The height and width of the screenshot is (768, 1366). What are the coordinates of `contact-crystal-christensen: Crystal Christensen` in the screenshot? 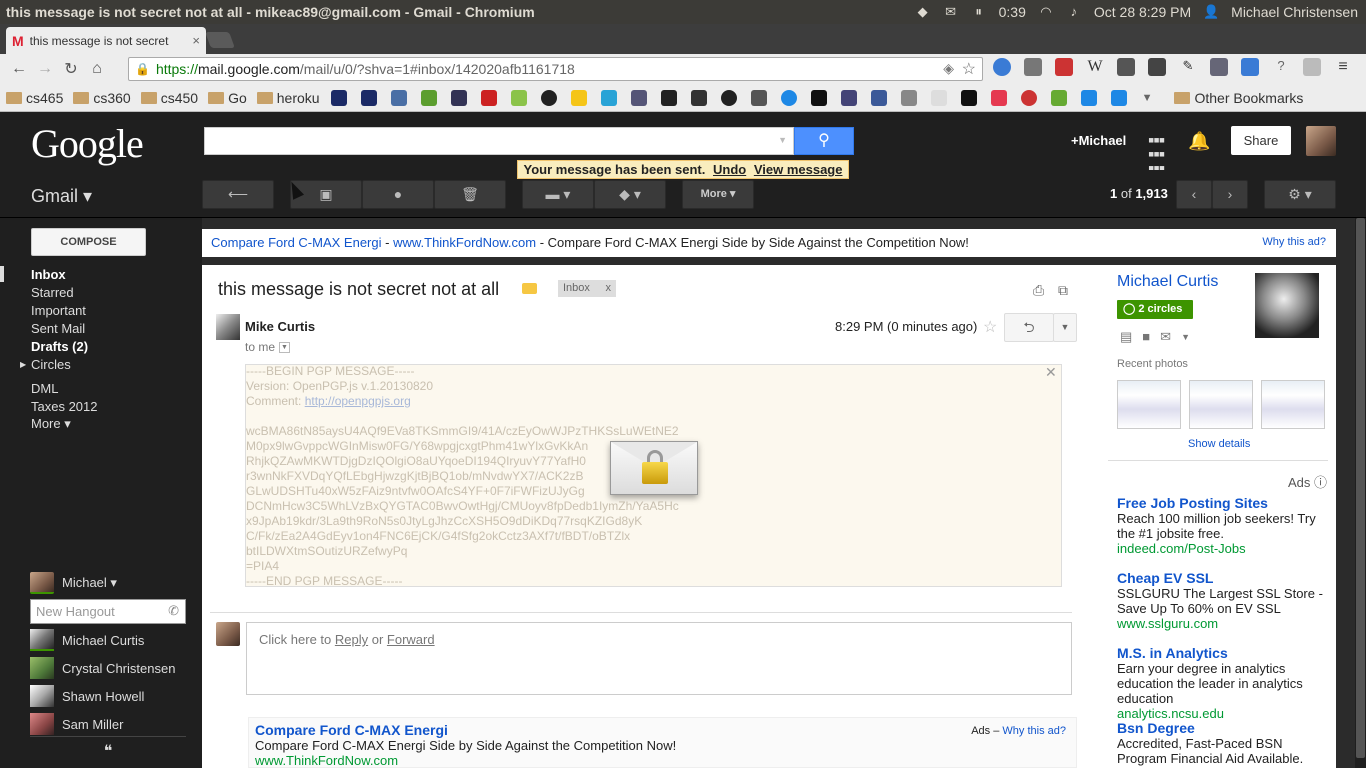 It's located at (102, 668).